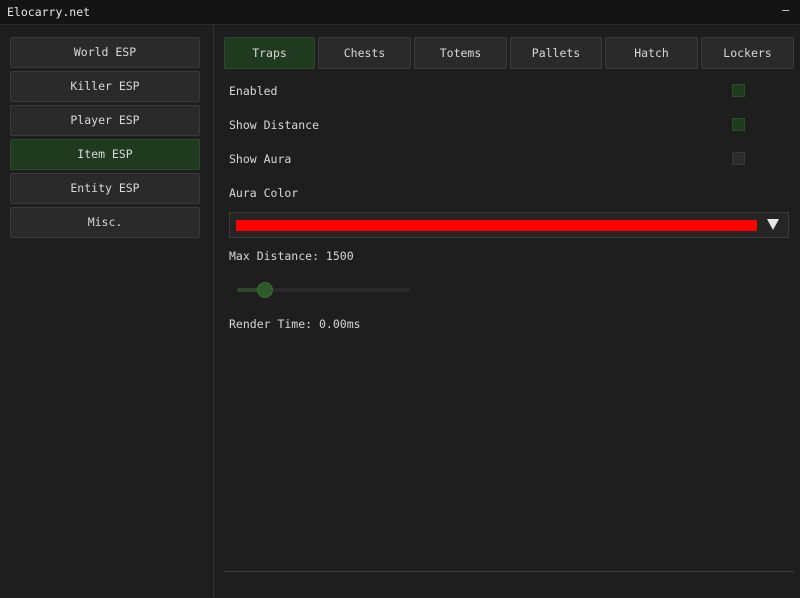  I want to click on max-distance-slider, so click(323, 290).